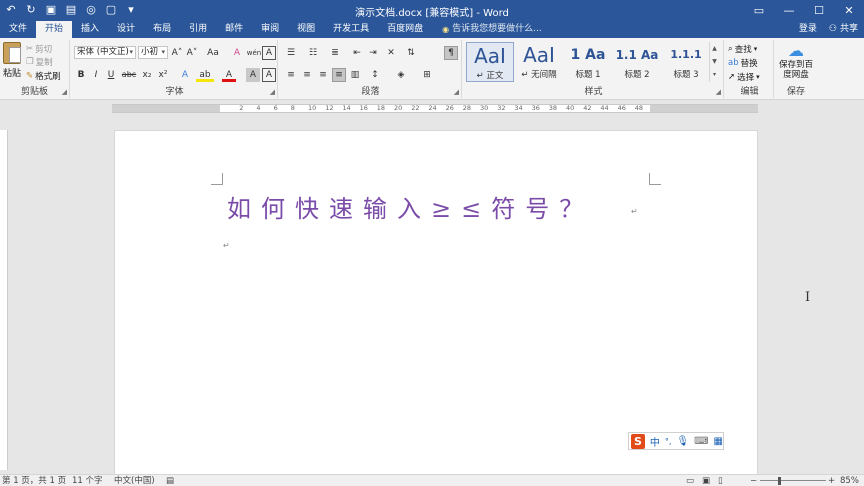  I want to click on text-effects-button: A, so click(185, 75).